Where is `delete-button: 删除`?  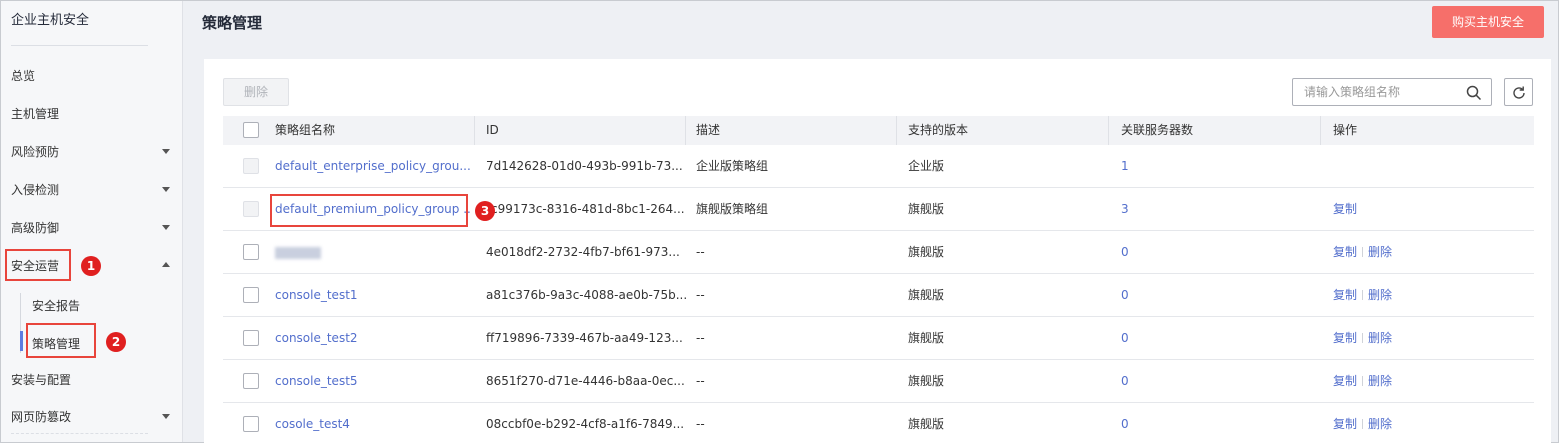 delete-button: 删除 is located at coordinates (256, 92).